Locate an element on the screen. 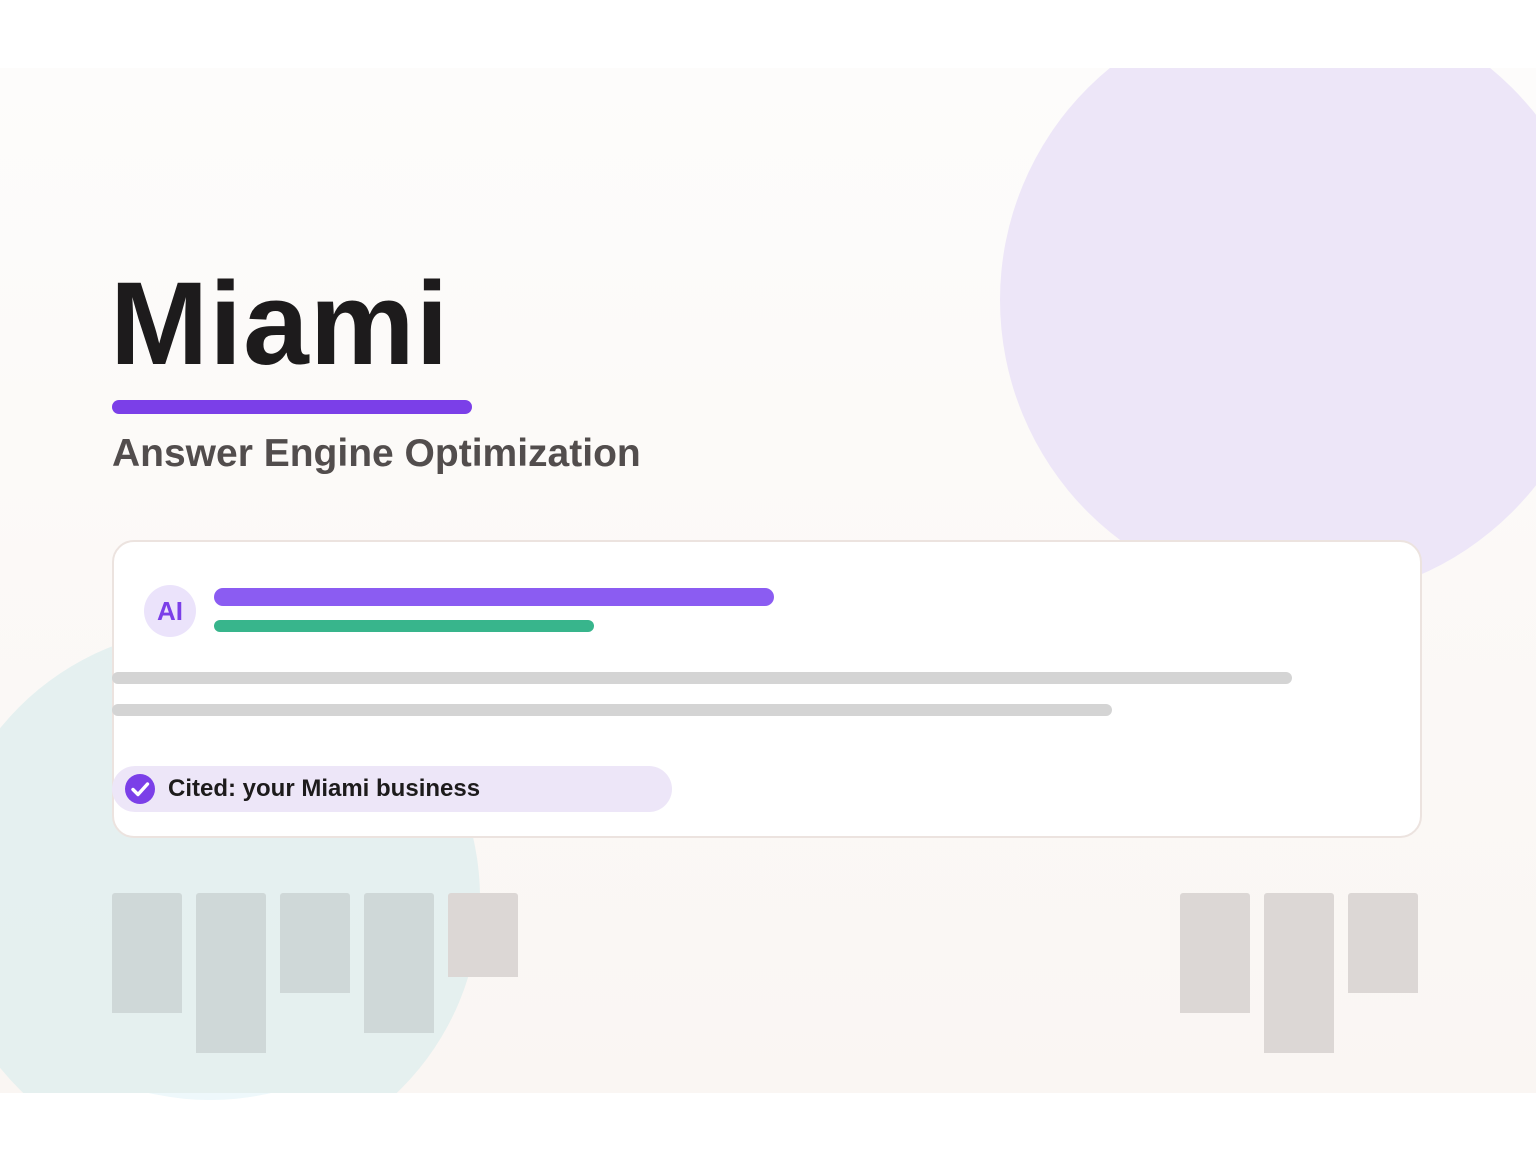 This screenshot has width=1536, height=1153. title-underline is located at coordinates (292, 407).